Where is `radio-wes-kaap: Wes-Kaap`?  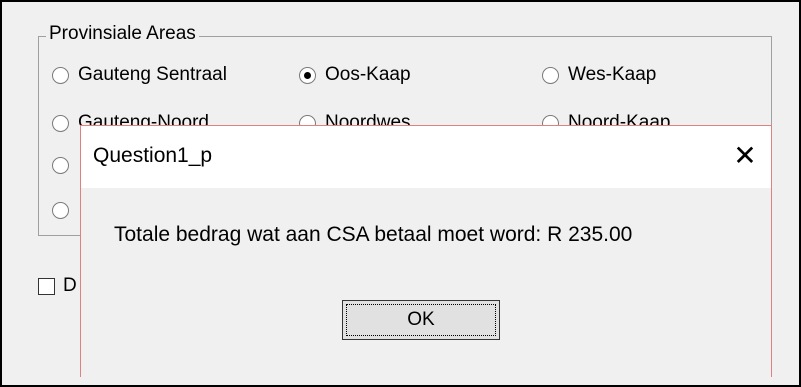 radio-wes-kaap: Wes-Kaap is located at coordinates (599, 75).